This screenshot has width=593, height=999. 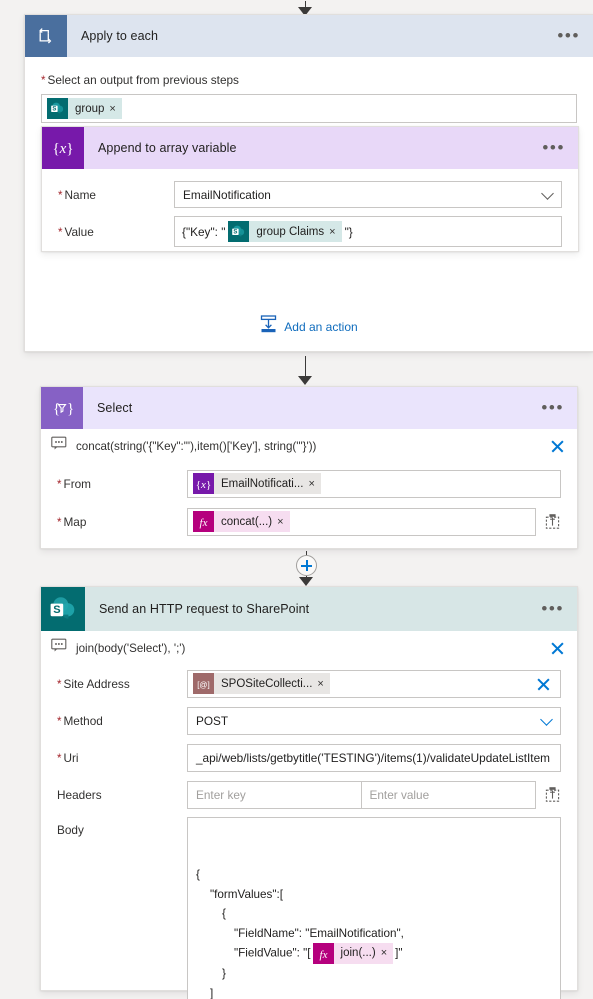 What do you see at coordinates (122, 522) in the screenshot?
I see `select-map-label: Map` at bounding box center [122, 522].